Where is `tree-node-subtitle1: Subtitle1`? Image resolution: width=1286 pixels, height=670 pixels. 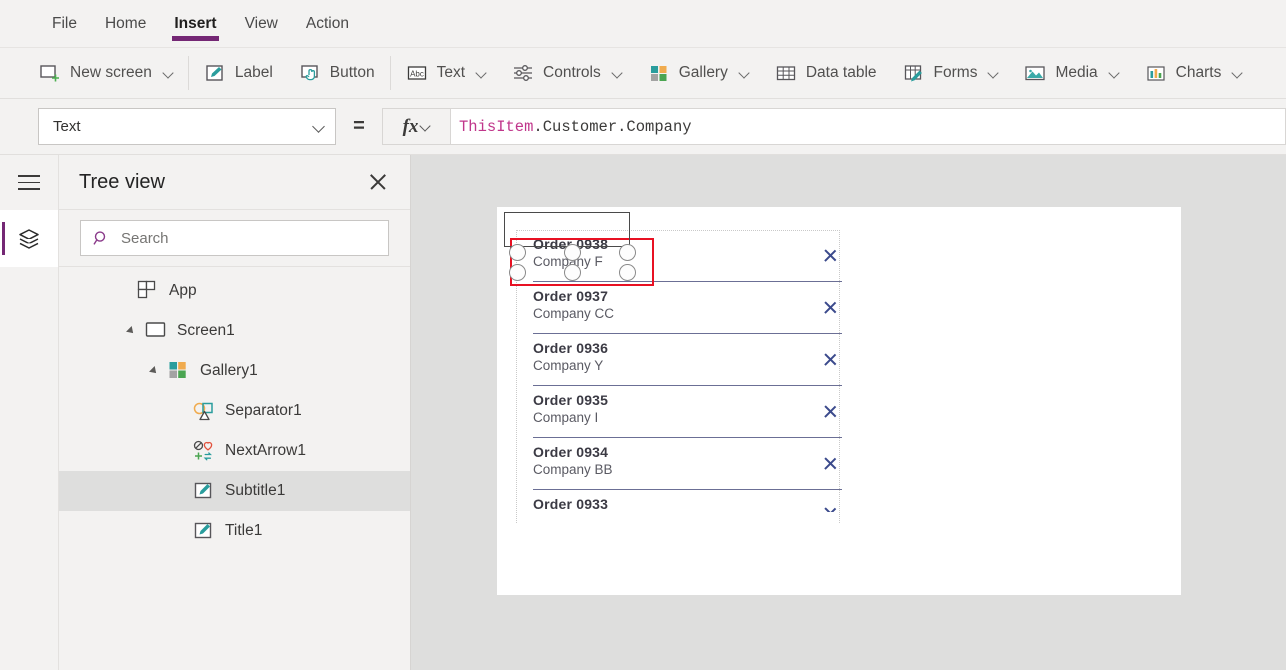 tree-node-subtitle1: Subtitle1 is located at coordinates (234, 491).